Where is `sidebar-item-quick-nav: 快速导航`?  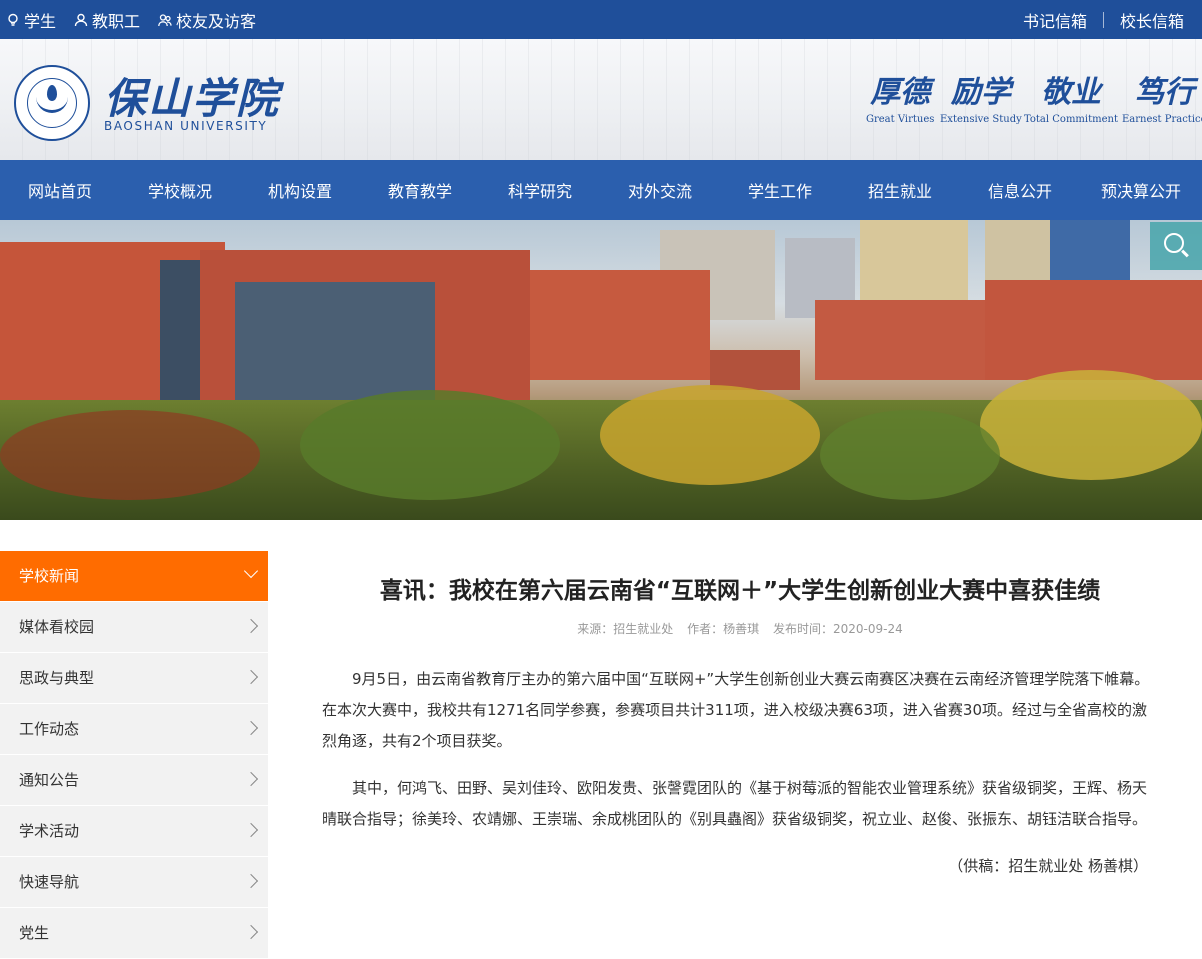 sidebar-item-quick-nav: 快速导航 is located at coordinates (134, 882).